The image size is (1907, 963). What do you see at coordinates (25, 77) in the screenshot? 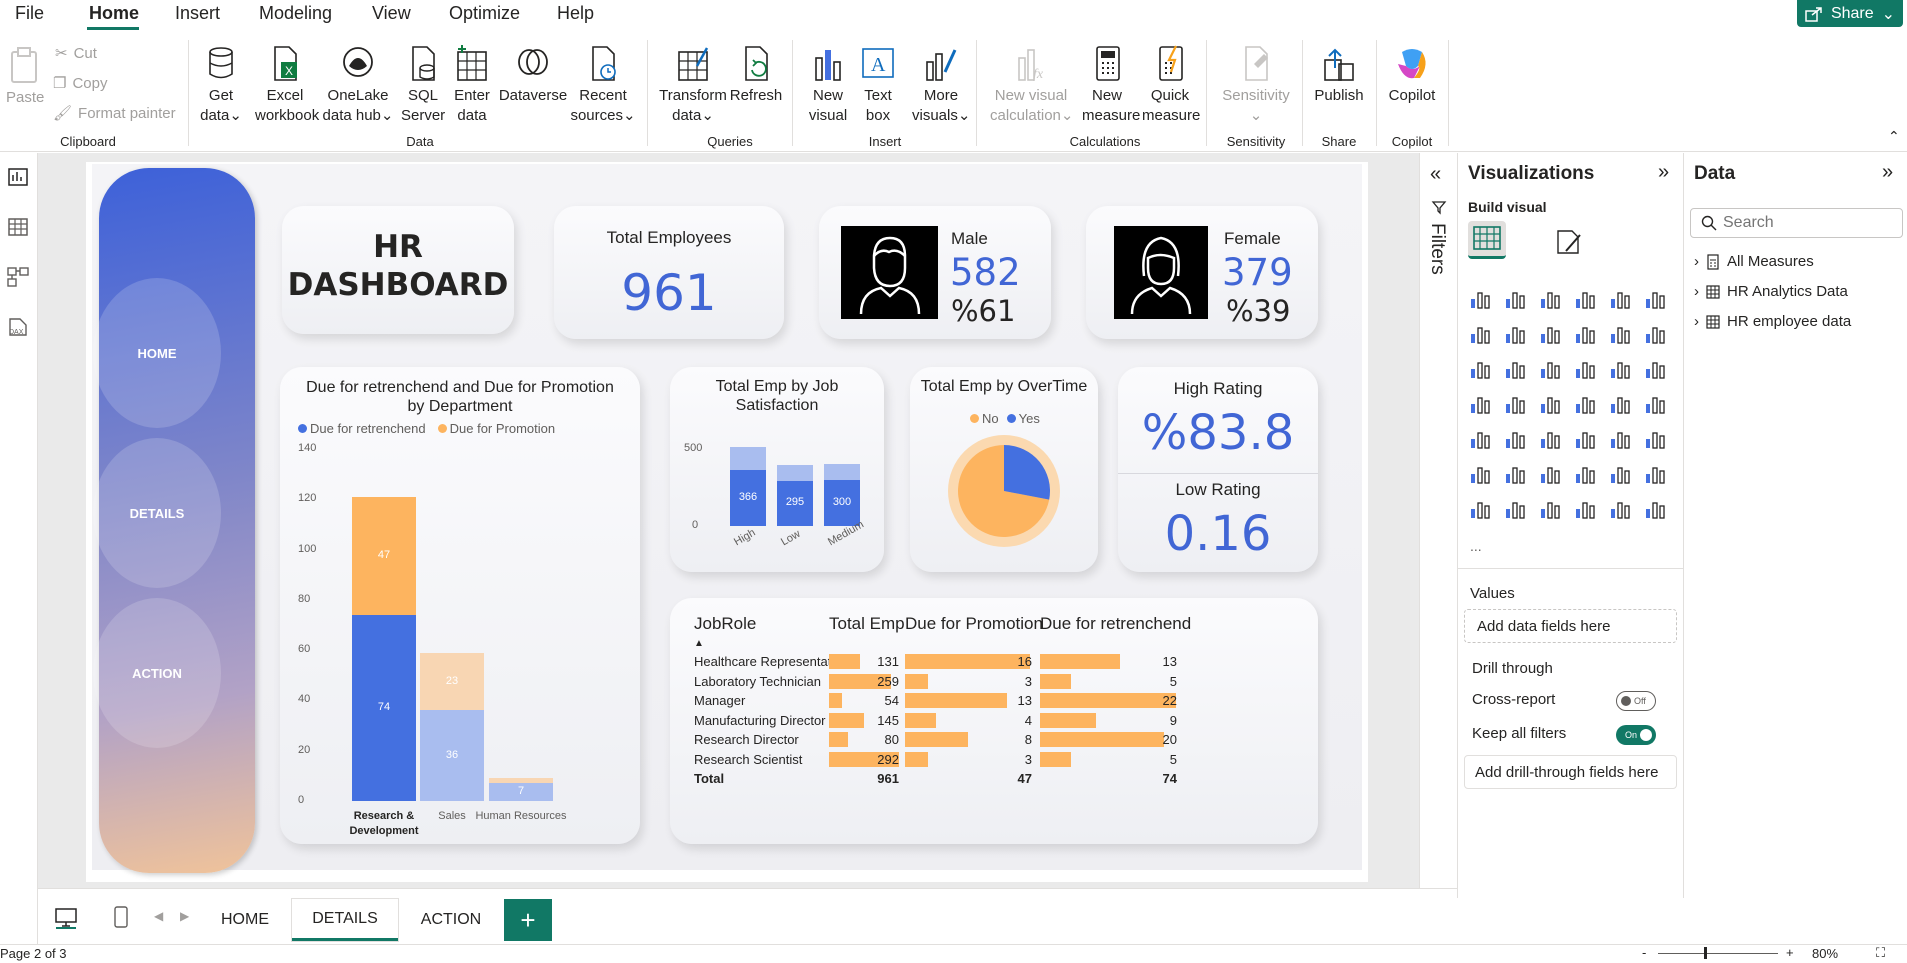
I see `paste-button: Paste` at bounding box center [25, 77].